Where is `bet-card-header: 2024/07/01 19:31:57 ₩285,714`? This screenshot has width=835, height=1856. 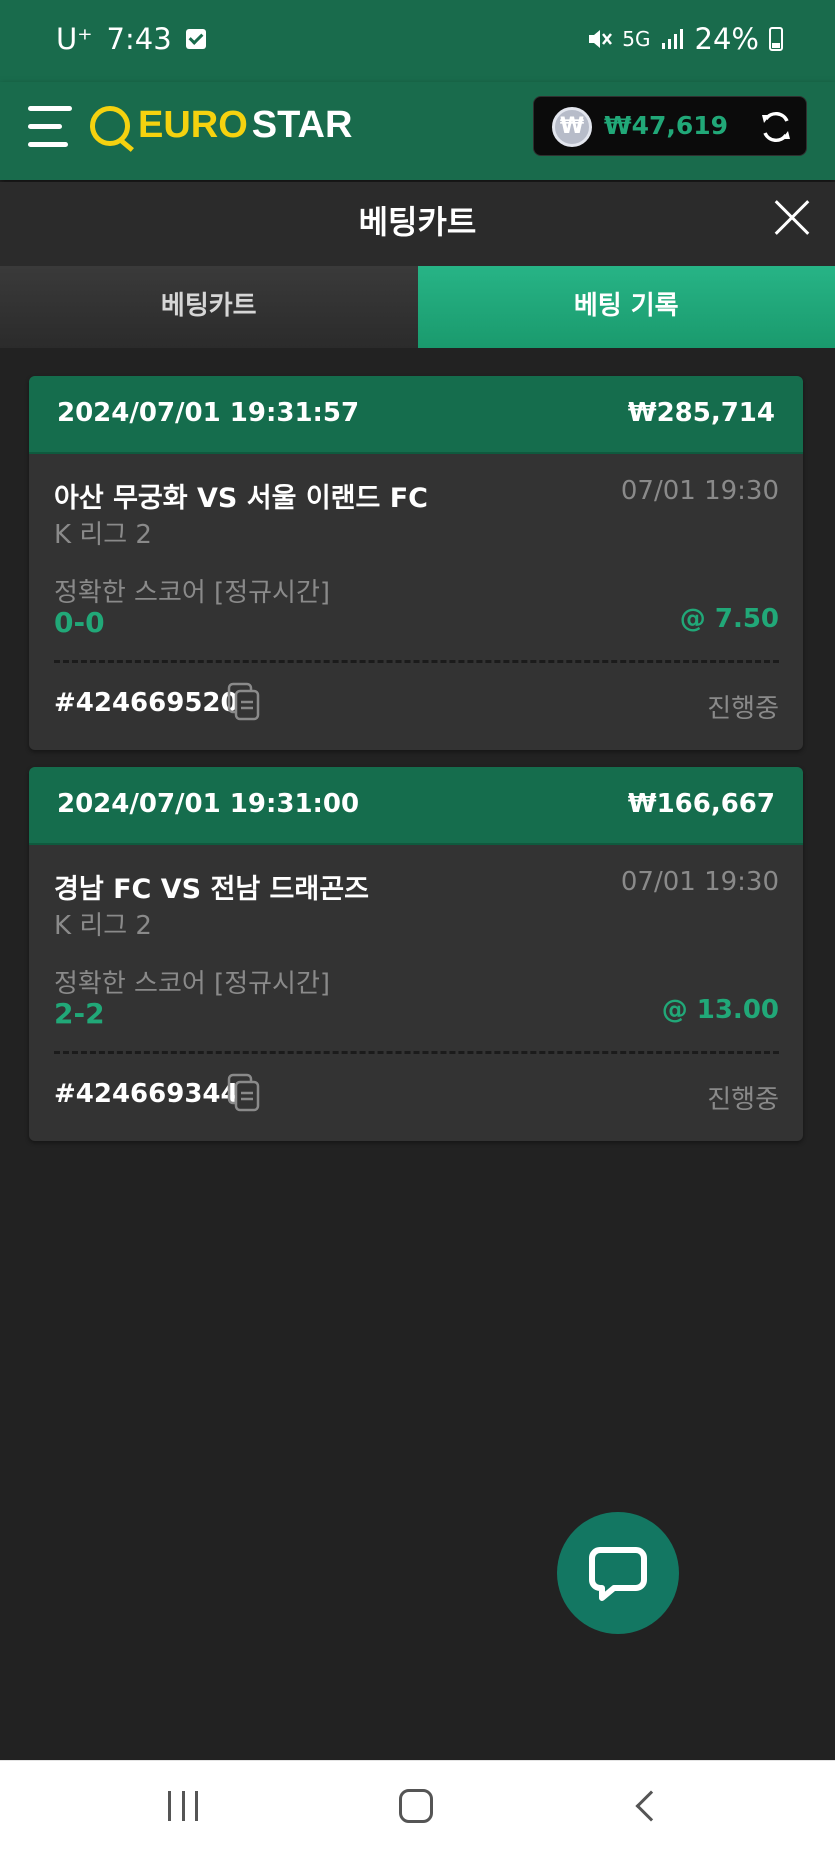 bet-card-header: 2024/07/01 19:31:57 ₩285,714 is located at coordinates (416, 415).